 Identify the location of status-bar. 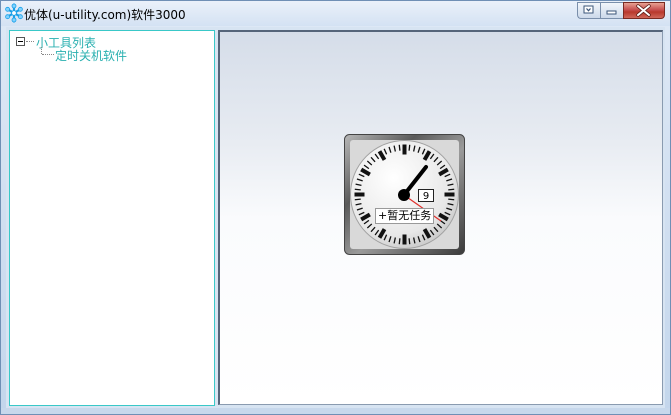
(335, 411).